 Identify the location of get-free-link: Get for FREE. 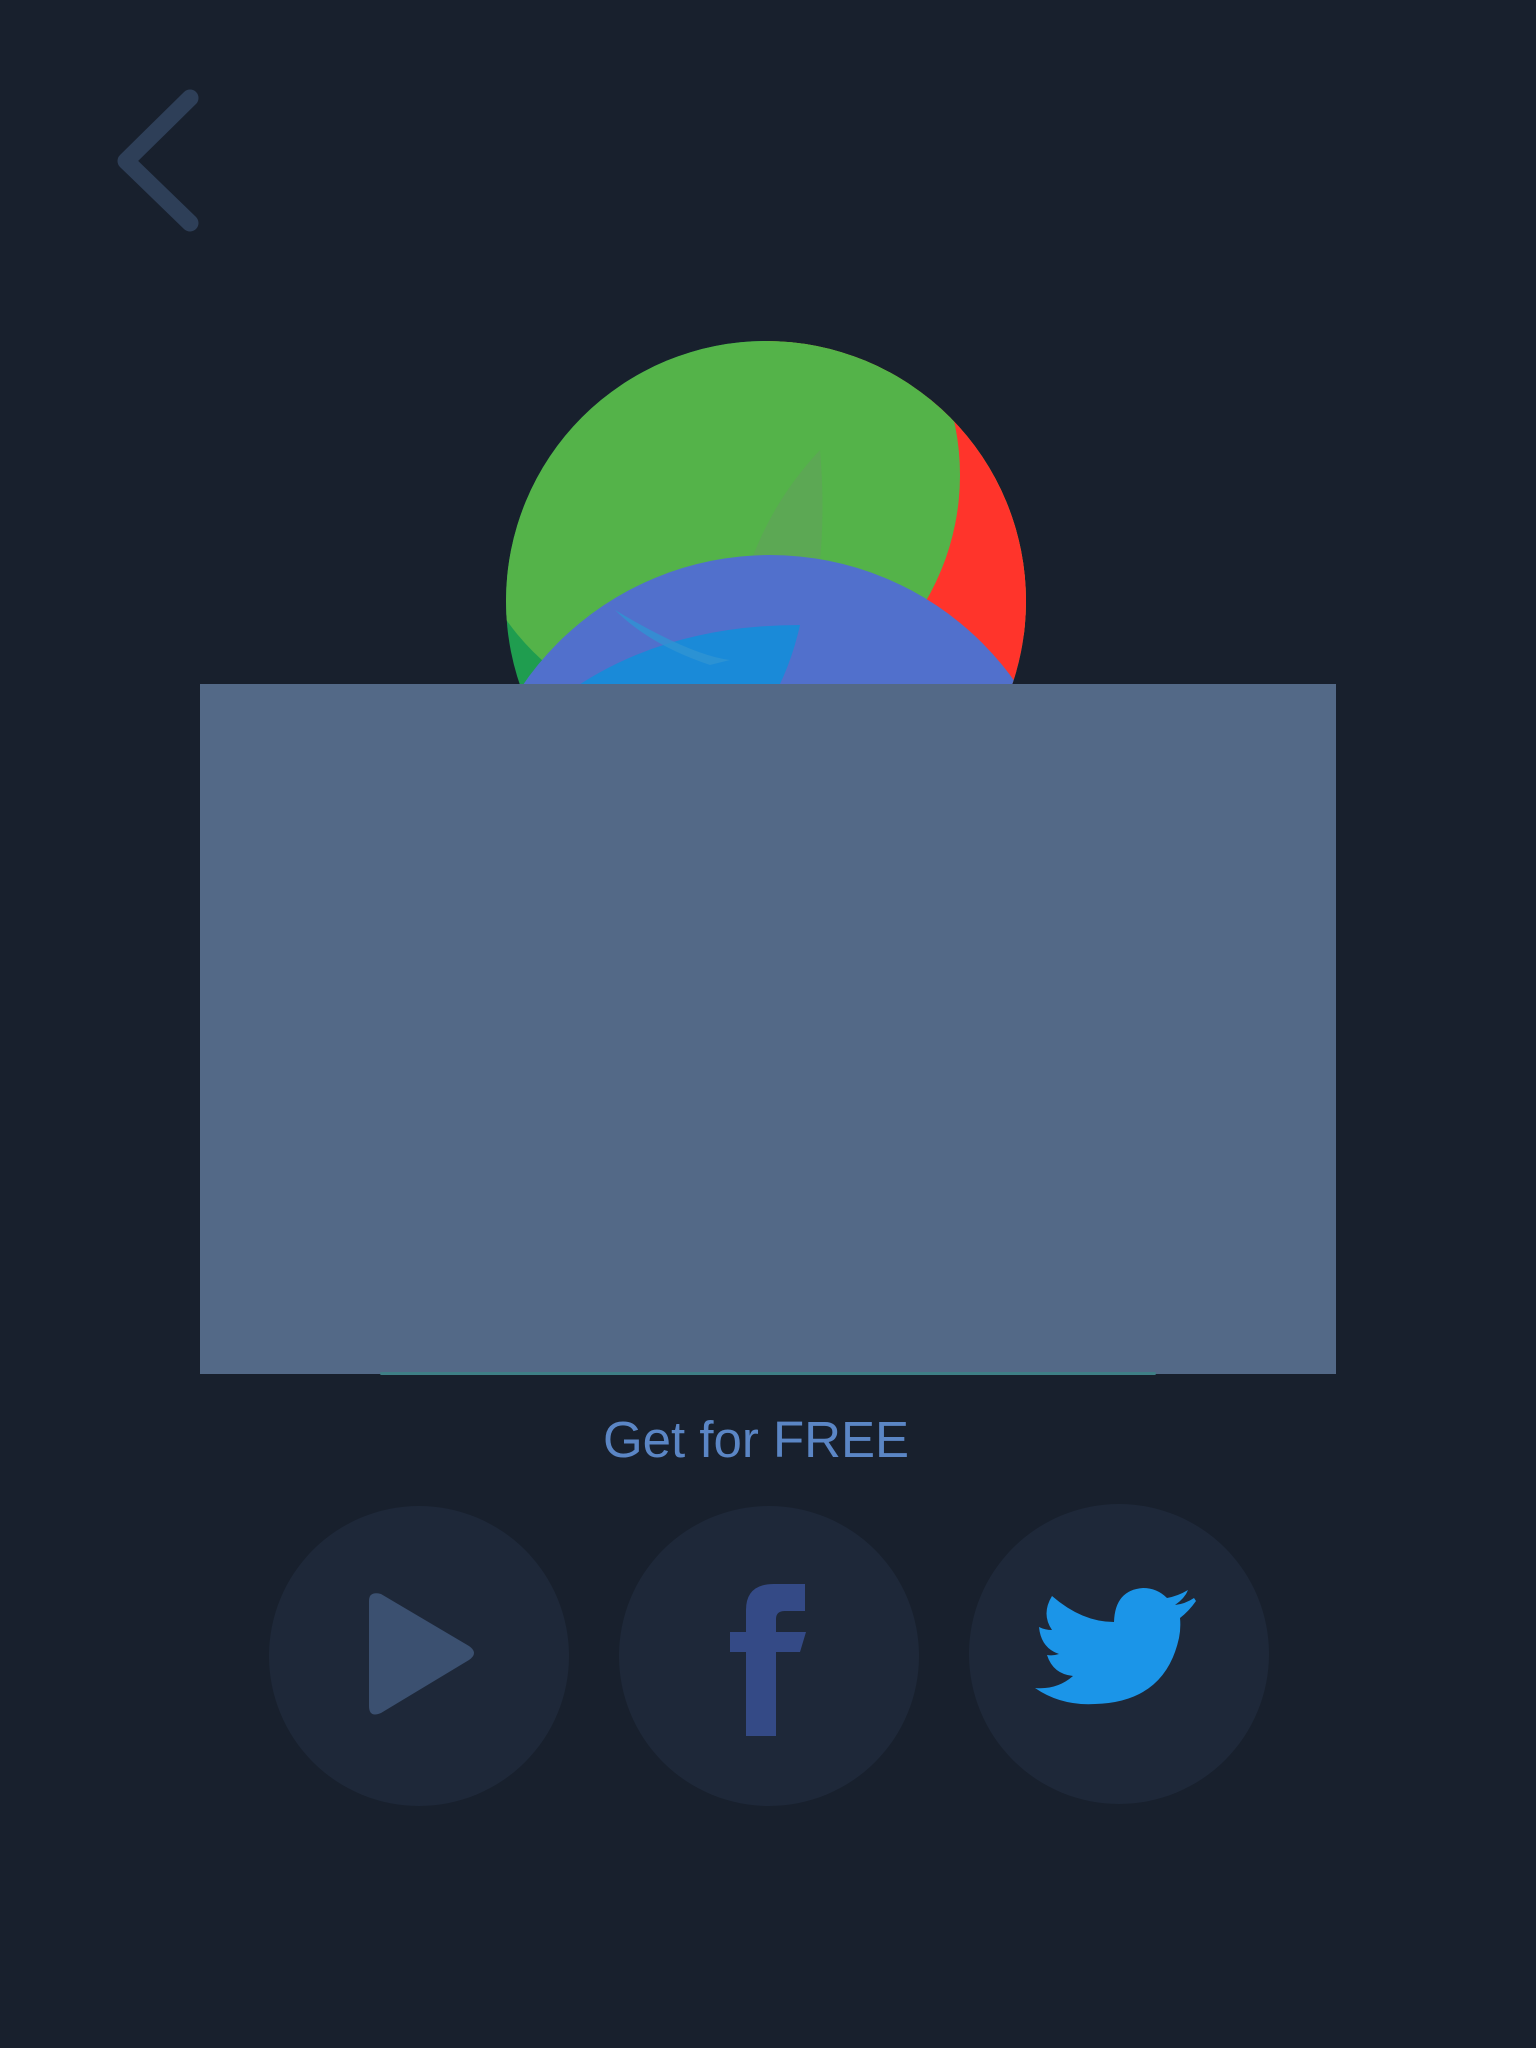
(756, 1440).